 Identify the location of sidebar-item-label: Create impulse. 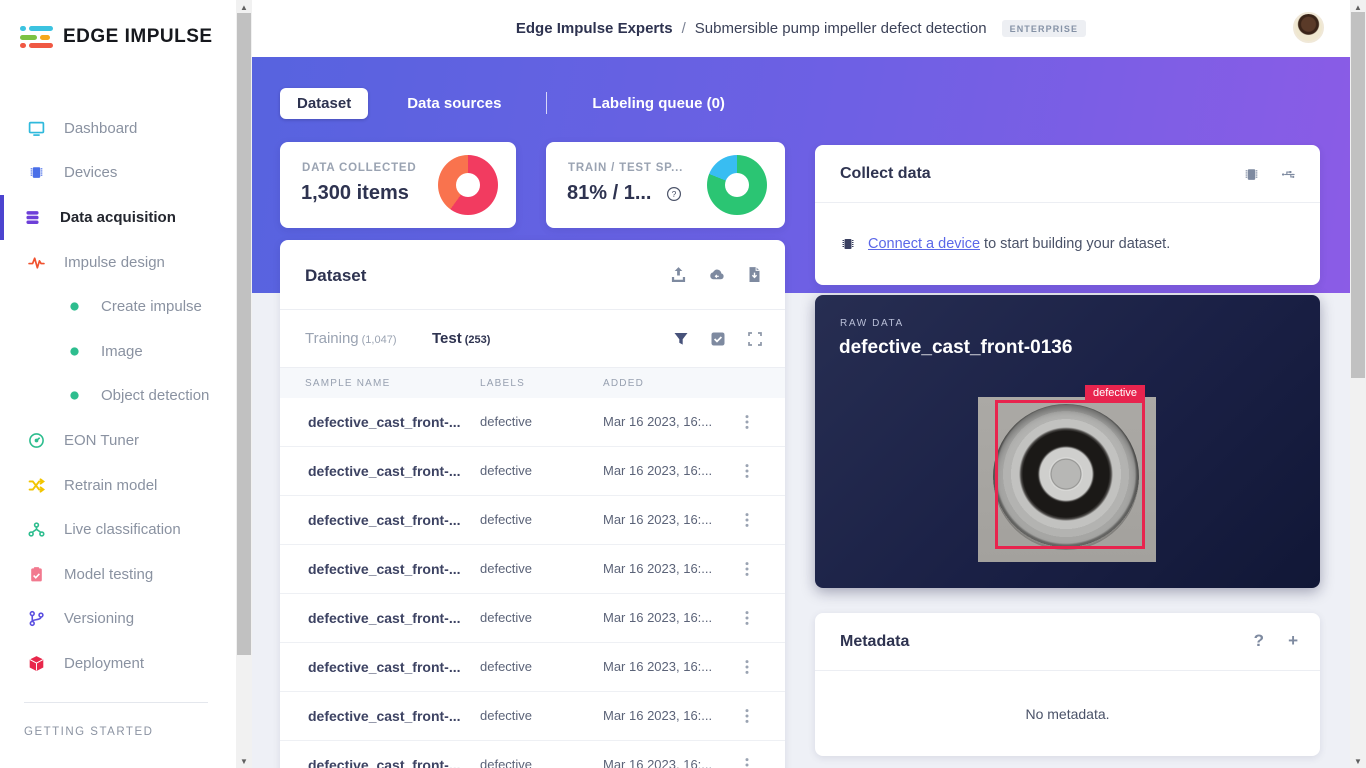
(151, 307).